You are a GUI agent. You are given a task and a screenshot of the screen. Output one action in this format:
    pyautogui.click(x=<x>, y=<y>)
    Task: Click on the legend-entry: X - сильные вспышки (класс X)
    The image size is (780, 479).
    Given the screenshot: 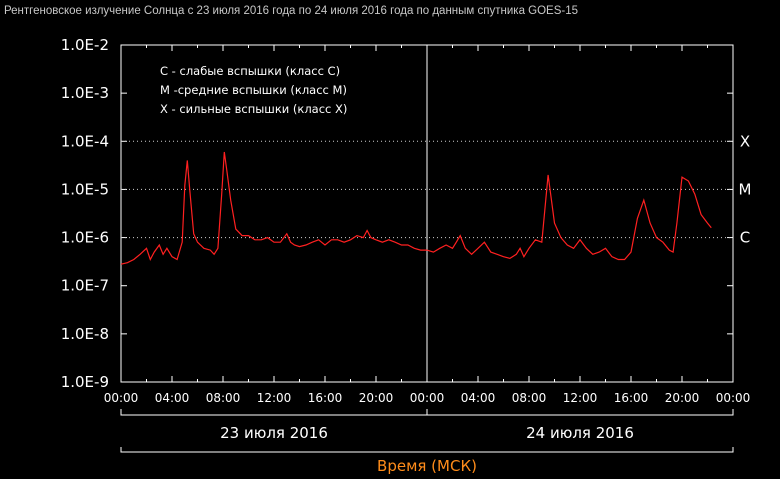 What is the action you would take?
    pyautogui.click(x=253, y=109)
    